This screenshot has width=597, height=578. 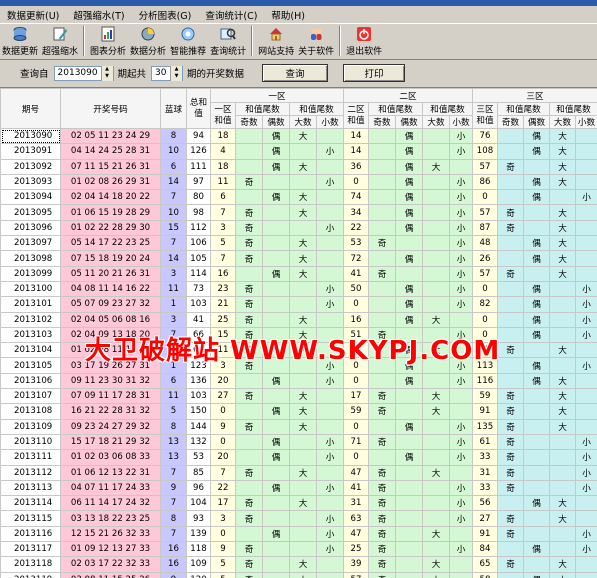 I want to click on print-button: 打印, so click(x=374, y=73).